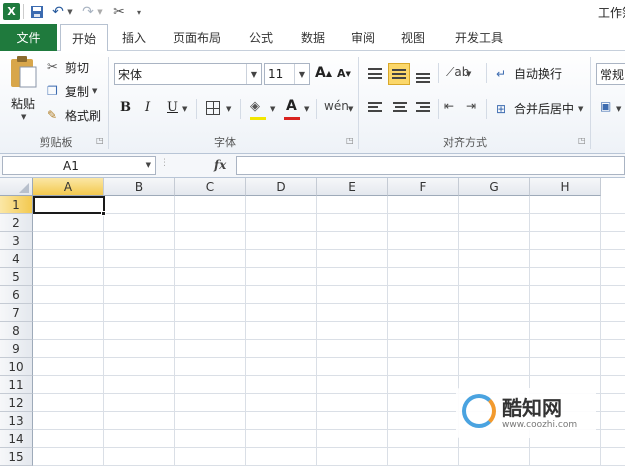 This screenshot has width=625, height=466. What do you see at coordinates (84, 38) in the screenshot?
I see `tab-home: 开始` at bounding box center [84, 38].